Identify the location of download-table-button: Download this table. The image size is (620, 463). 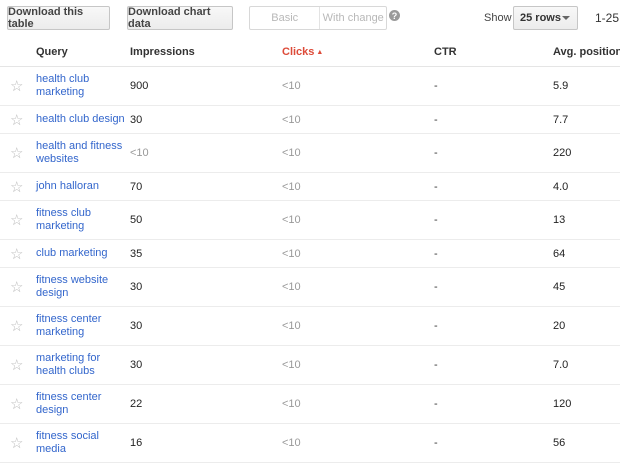
(58, 18).